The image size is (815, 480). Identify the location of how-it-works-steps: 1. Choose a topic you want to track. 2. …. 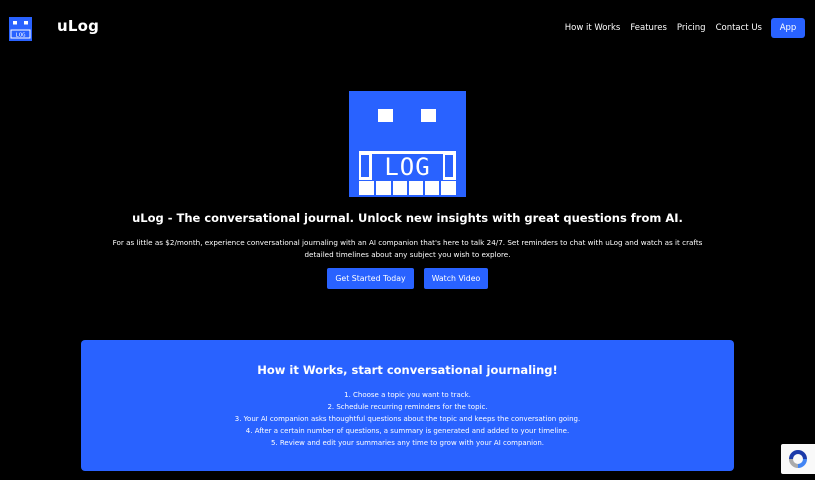
(407, 419).